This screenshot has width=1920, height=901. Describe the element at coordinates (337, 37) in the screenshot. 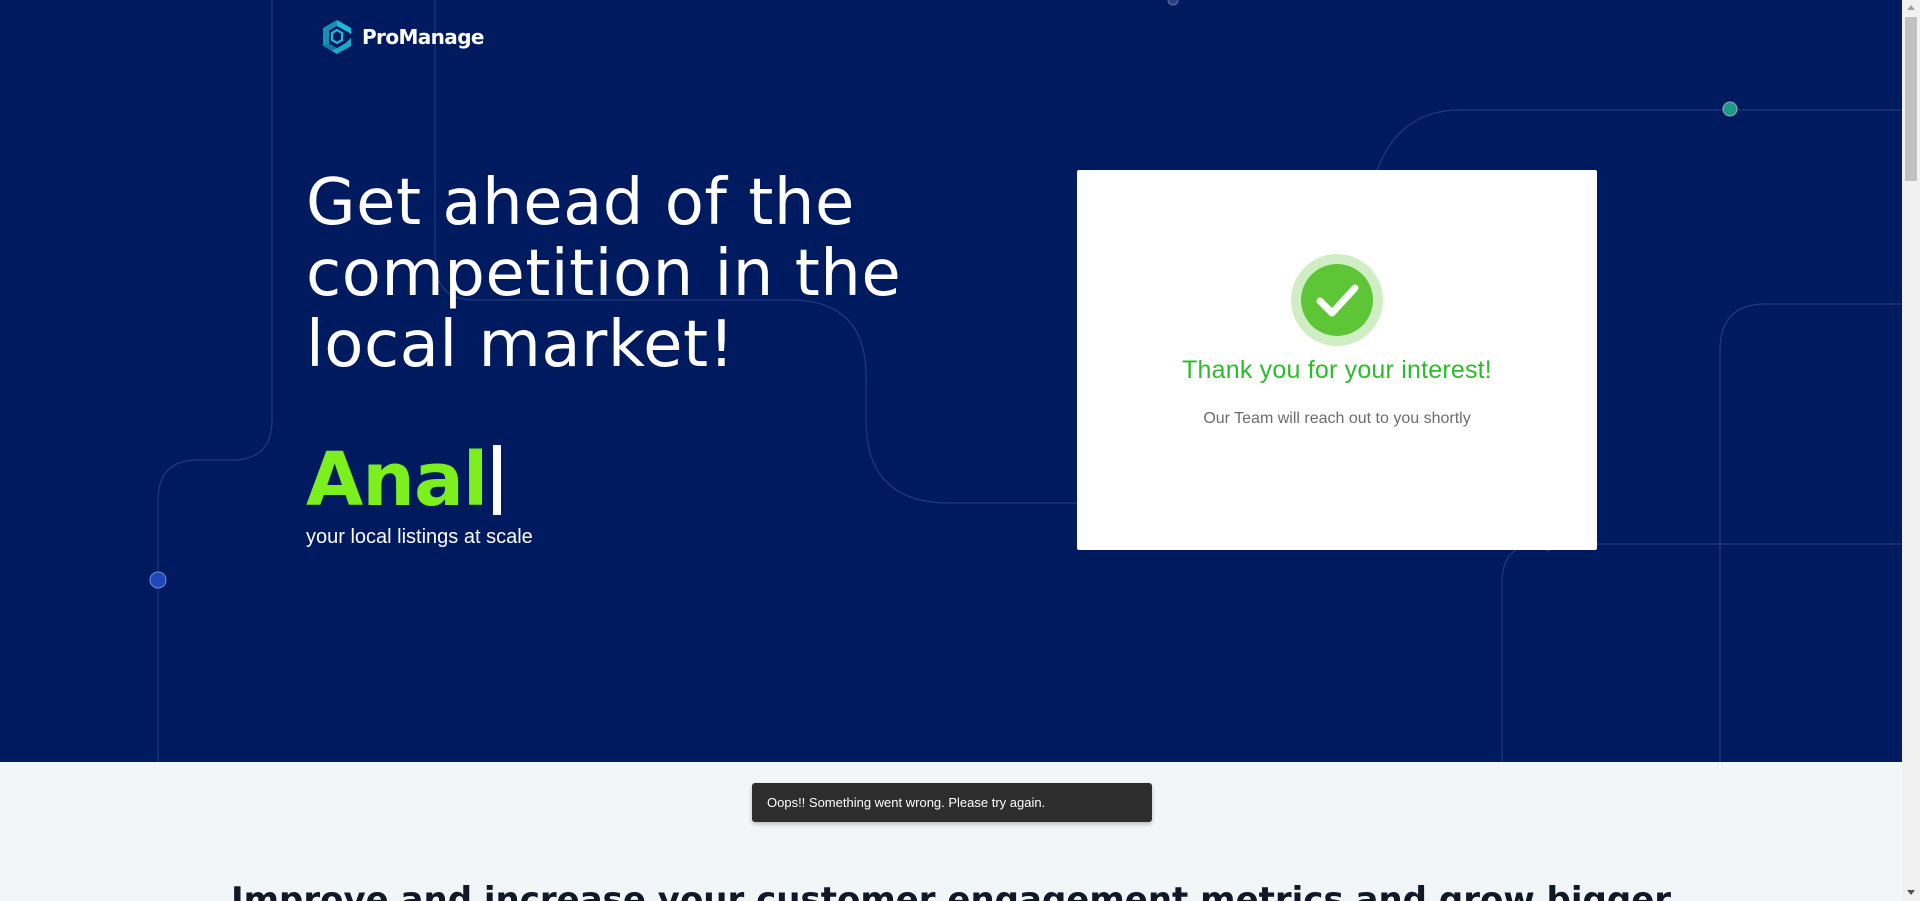

I see `promanage-logo-icon` at that location.